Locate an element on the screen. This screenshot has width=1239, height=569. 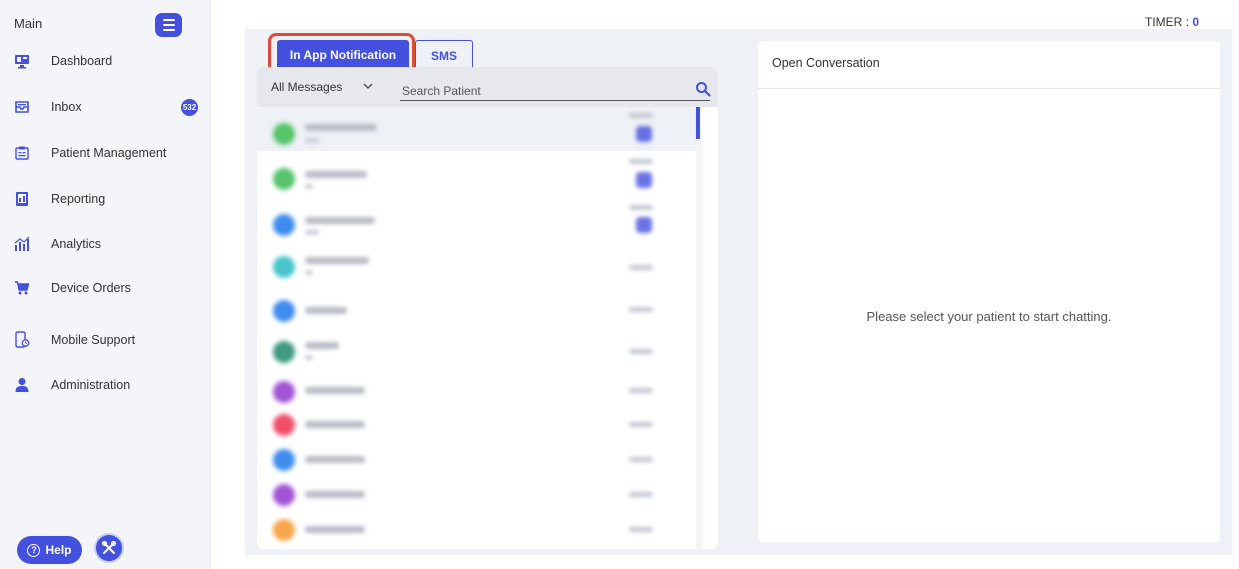
sidebar-item-label: Device Orders is located at coordinates (91, 288).